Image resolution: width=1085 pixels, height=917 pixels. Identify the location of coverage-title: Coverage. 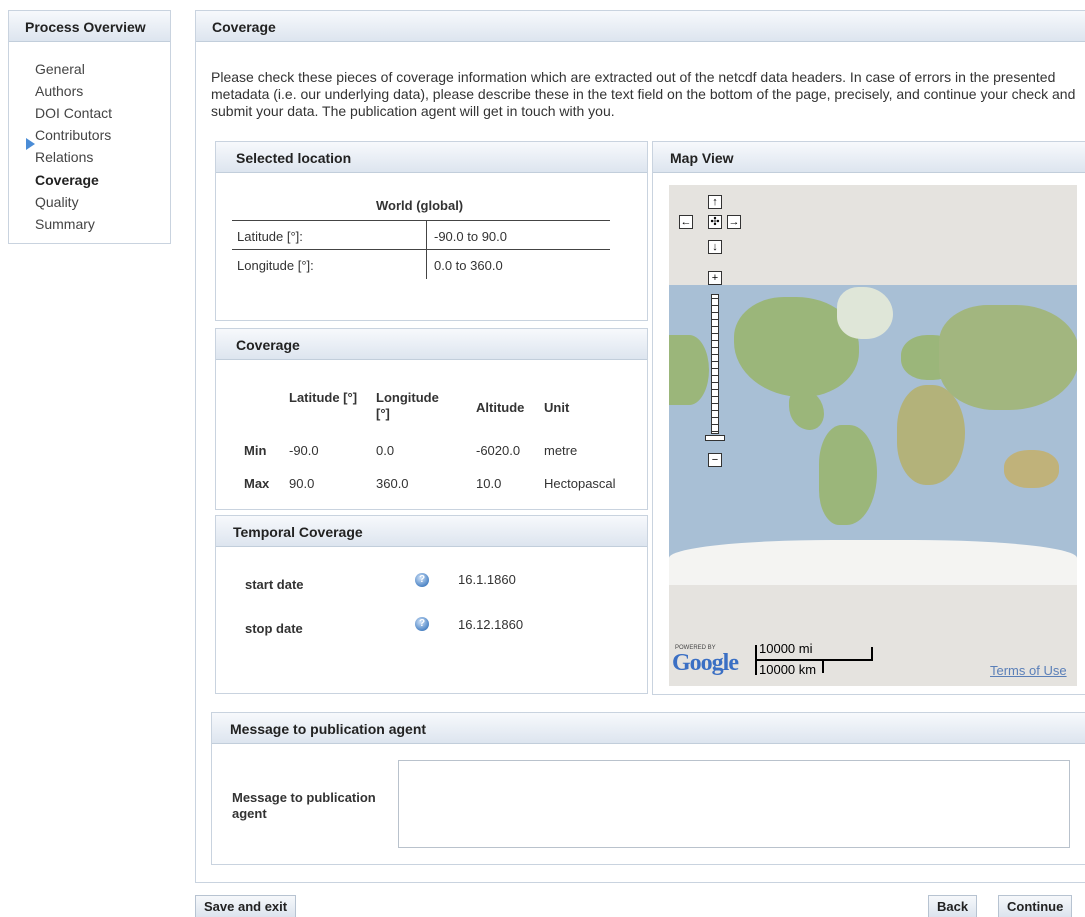
(431, 344).